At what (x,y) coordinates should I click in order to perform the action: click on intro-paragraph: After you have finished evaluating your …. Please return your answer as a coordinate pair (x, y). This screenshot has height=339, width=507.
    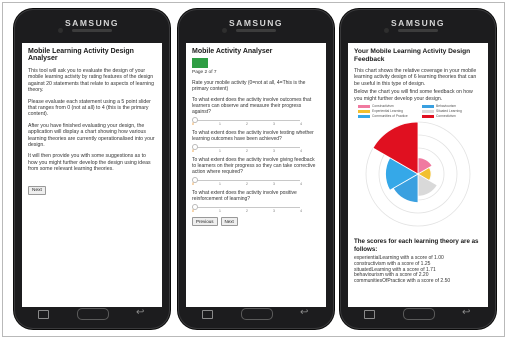
    Looking at the image, I should click on (91, 135).